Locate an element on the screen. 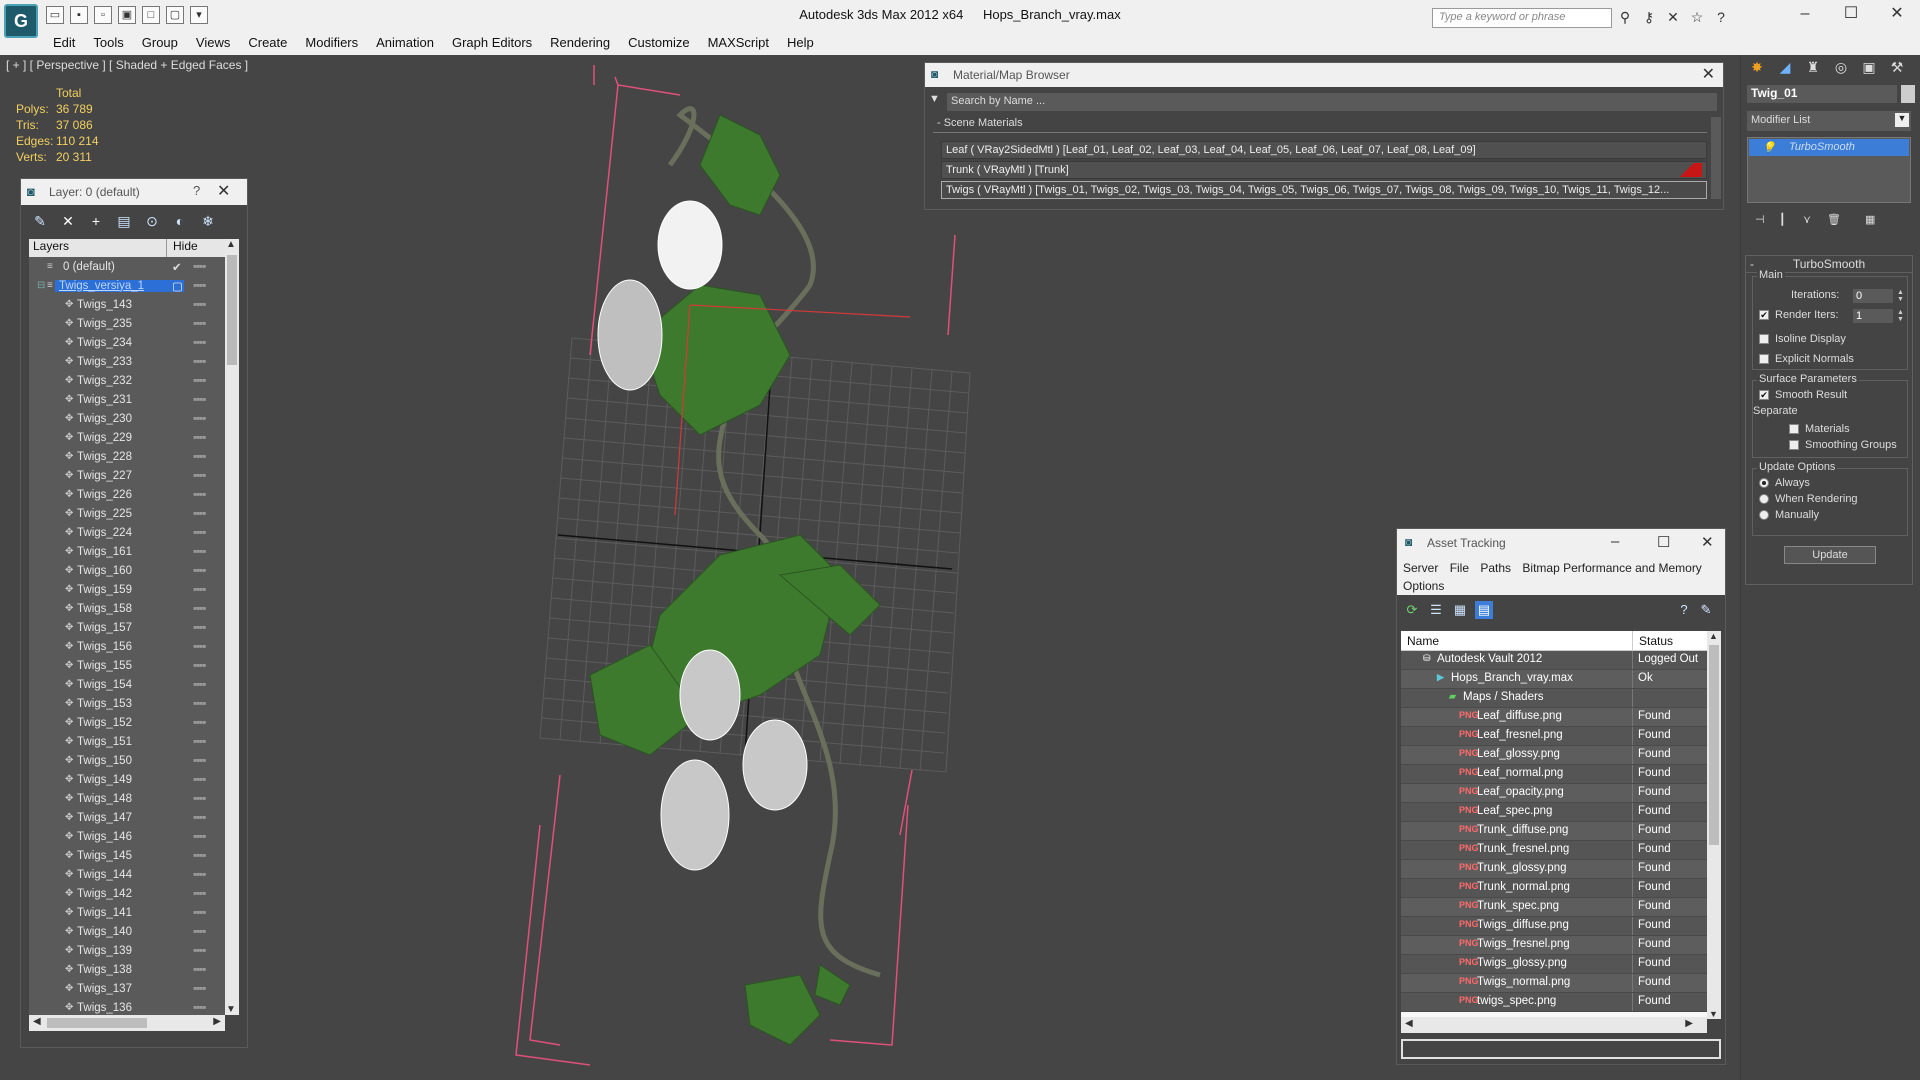  key-icon: ⚷ is located at coordinates (1649, 17).